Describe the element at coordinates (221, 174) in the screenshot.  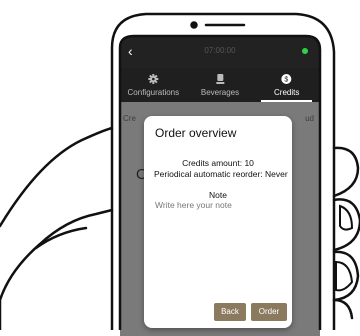
I see `automatic-reorder-text: Periodical automatic reorder: Never` at that location.